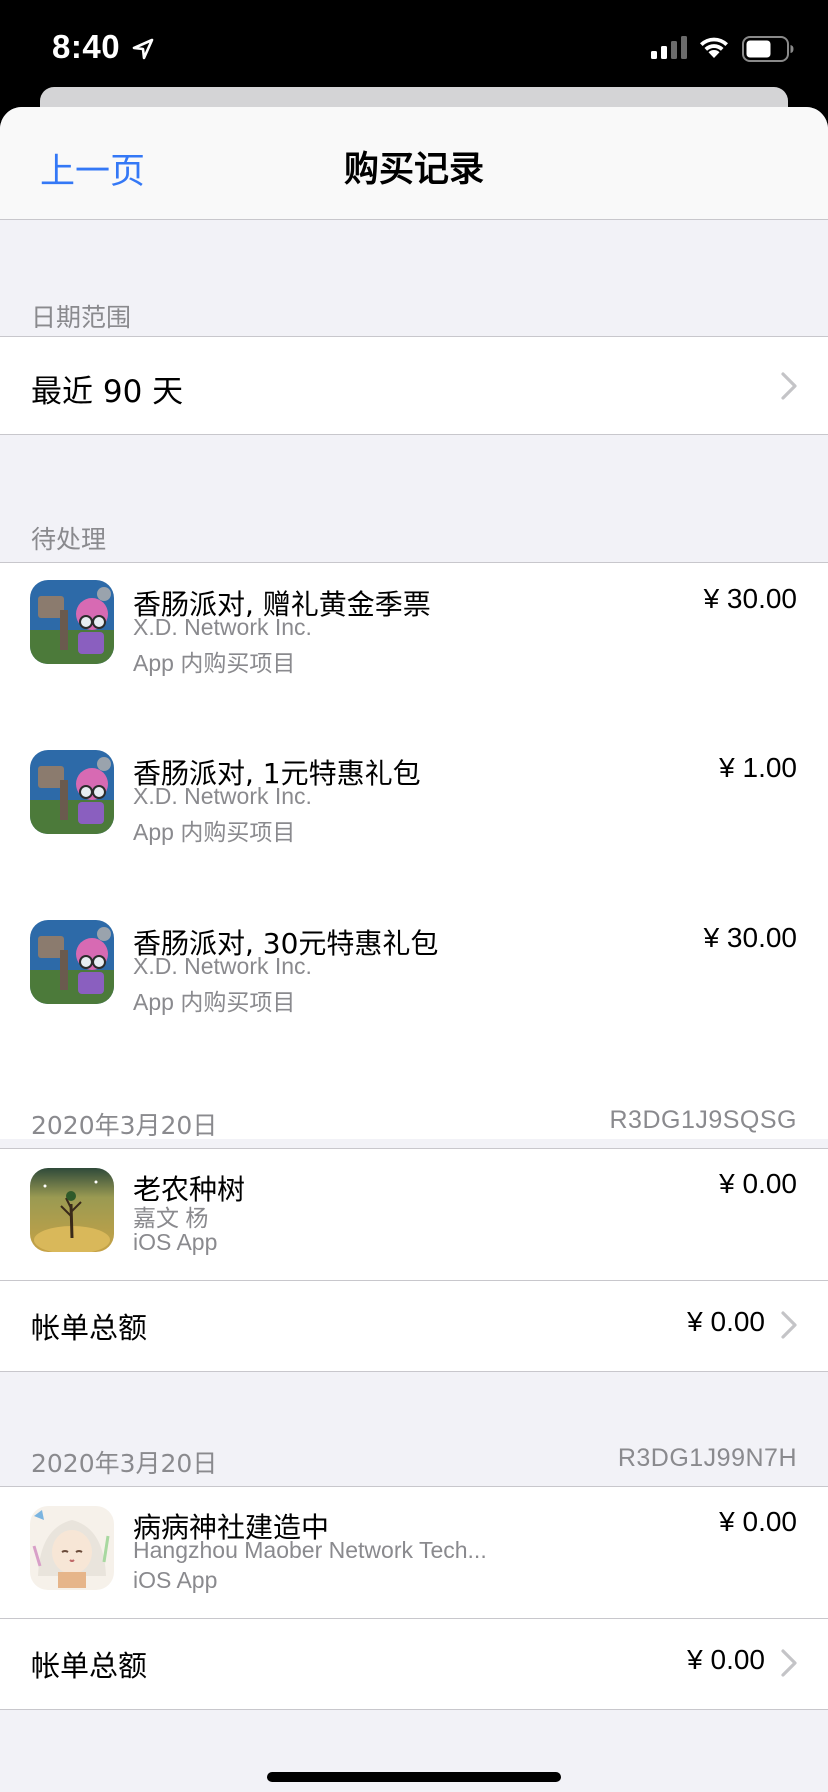  What do you see at coordinates (86, 46) in the screenshot?
I see `status-time: 8:40` at bounding box center [86, 46].